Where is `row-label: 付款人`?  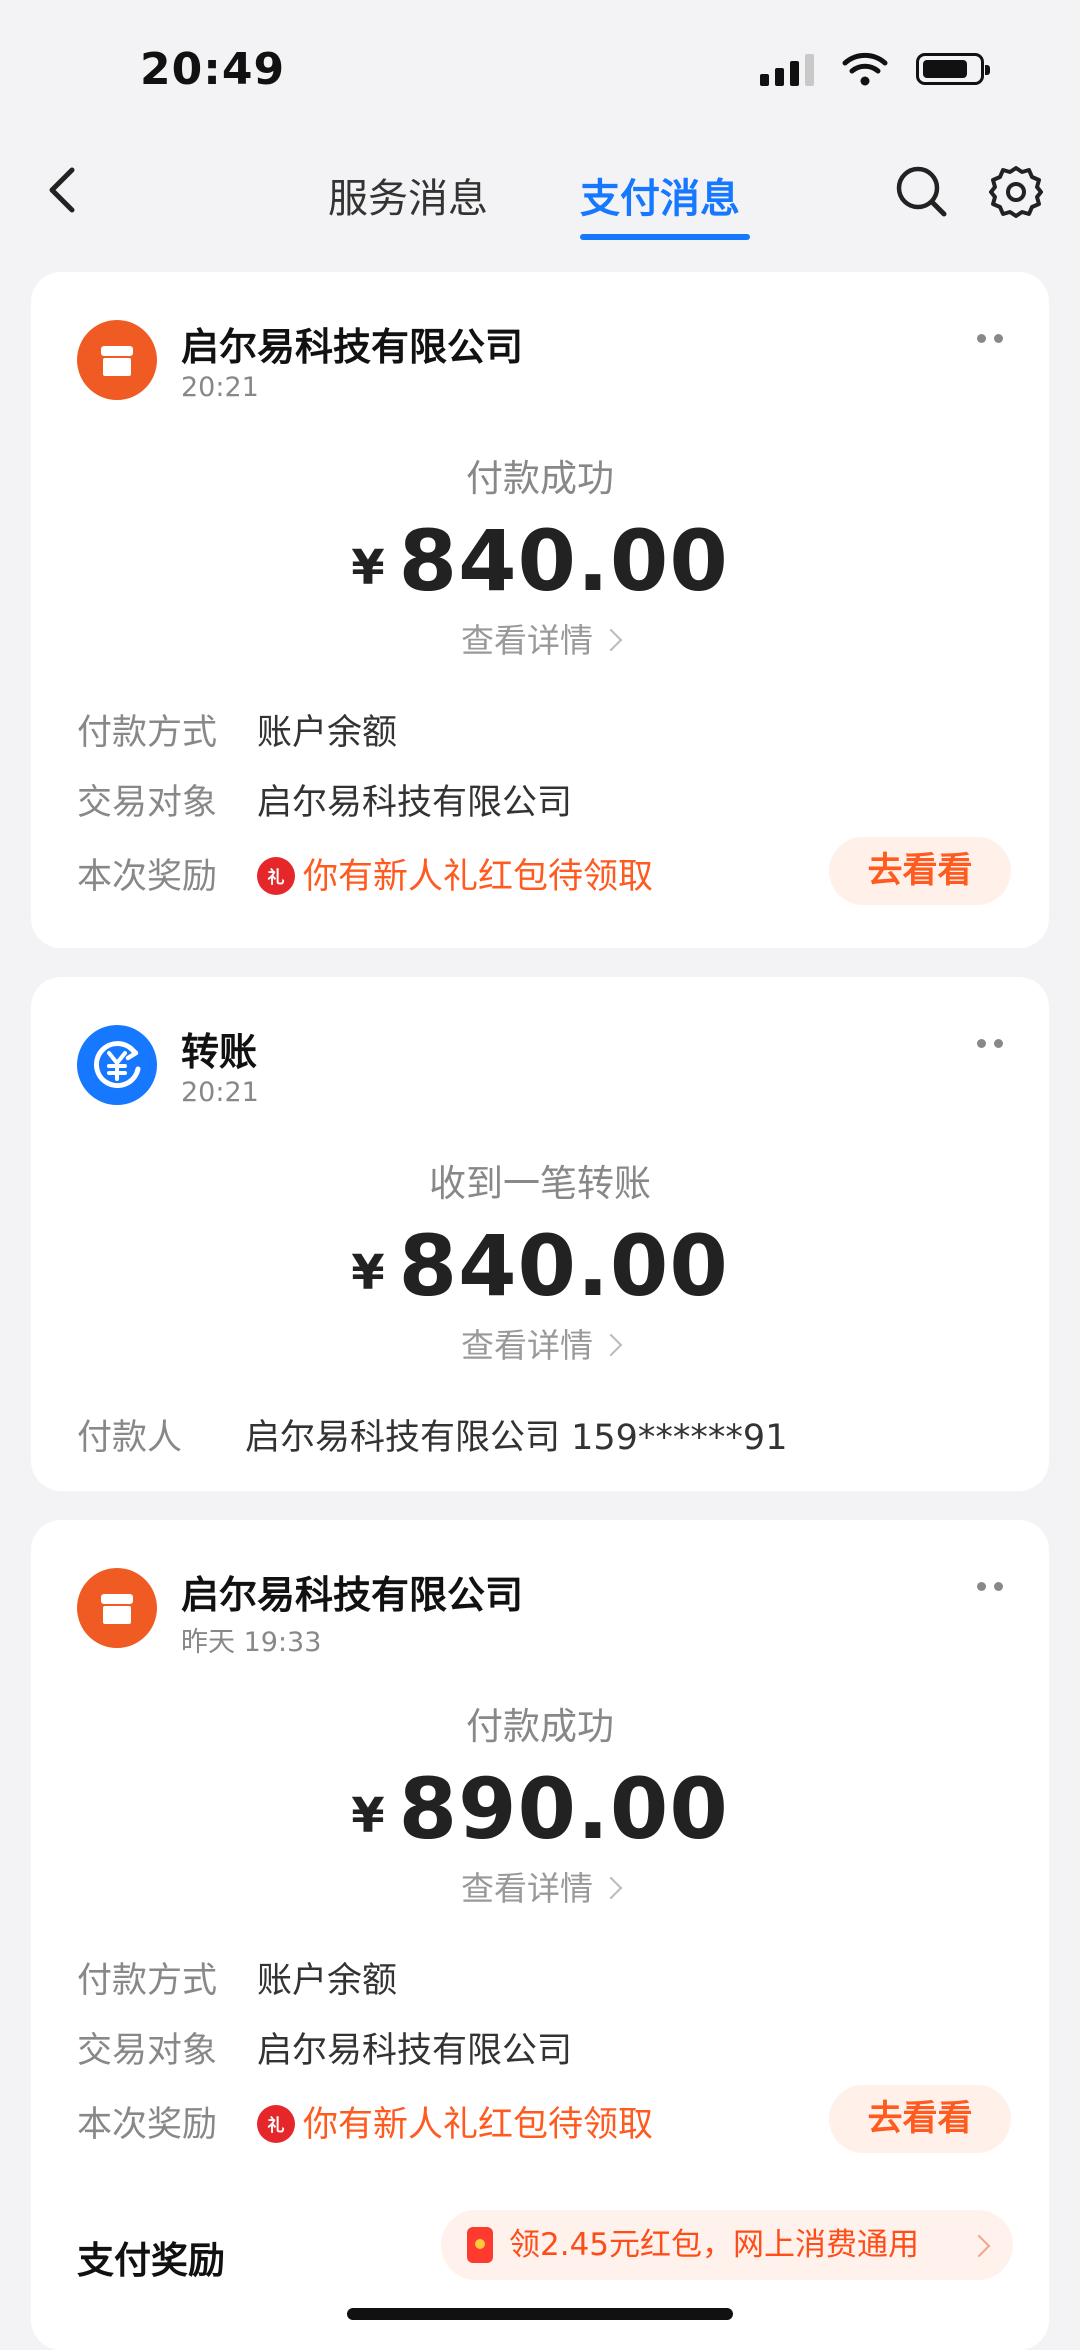
row-label: 付款人 is located at coordinates (130, 1438).